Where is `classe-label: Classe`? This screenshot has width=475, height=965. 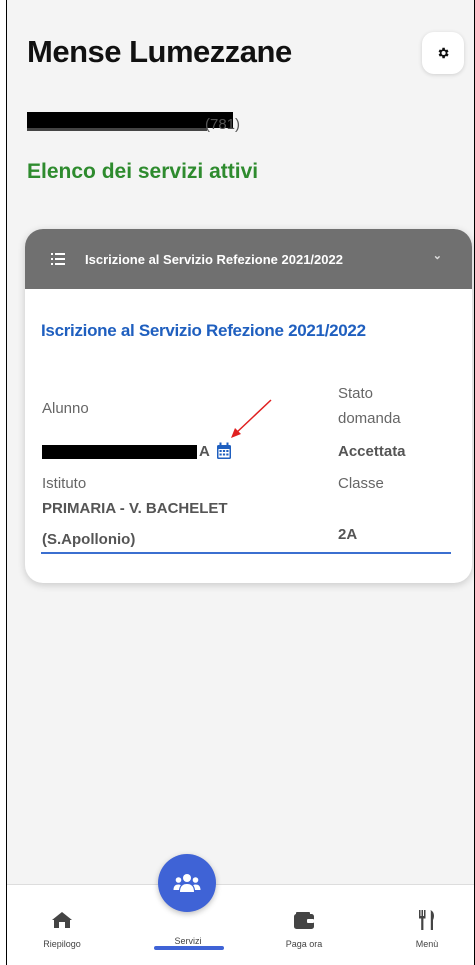
classe-label: Classe is located at coordinates (361, 483).